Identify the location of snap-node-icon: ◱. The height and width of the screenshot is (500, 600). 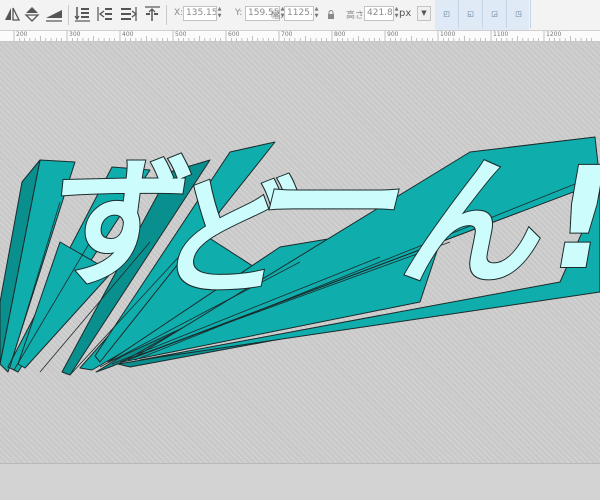
(471, 14).